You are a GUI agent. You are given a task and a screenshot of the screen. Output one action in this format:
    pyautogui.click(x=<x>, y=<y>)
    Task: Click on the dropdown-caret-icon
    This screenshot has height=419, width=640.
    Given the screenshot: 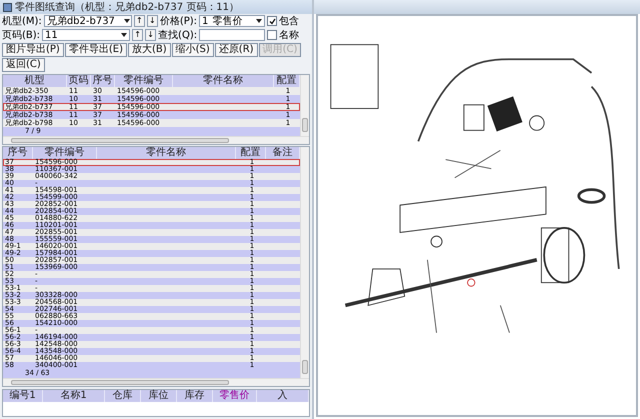 What is the action you would take?
    pyautogui.click(x=259, y=21)
    